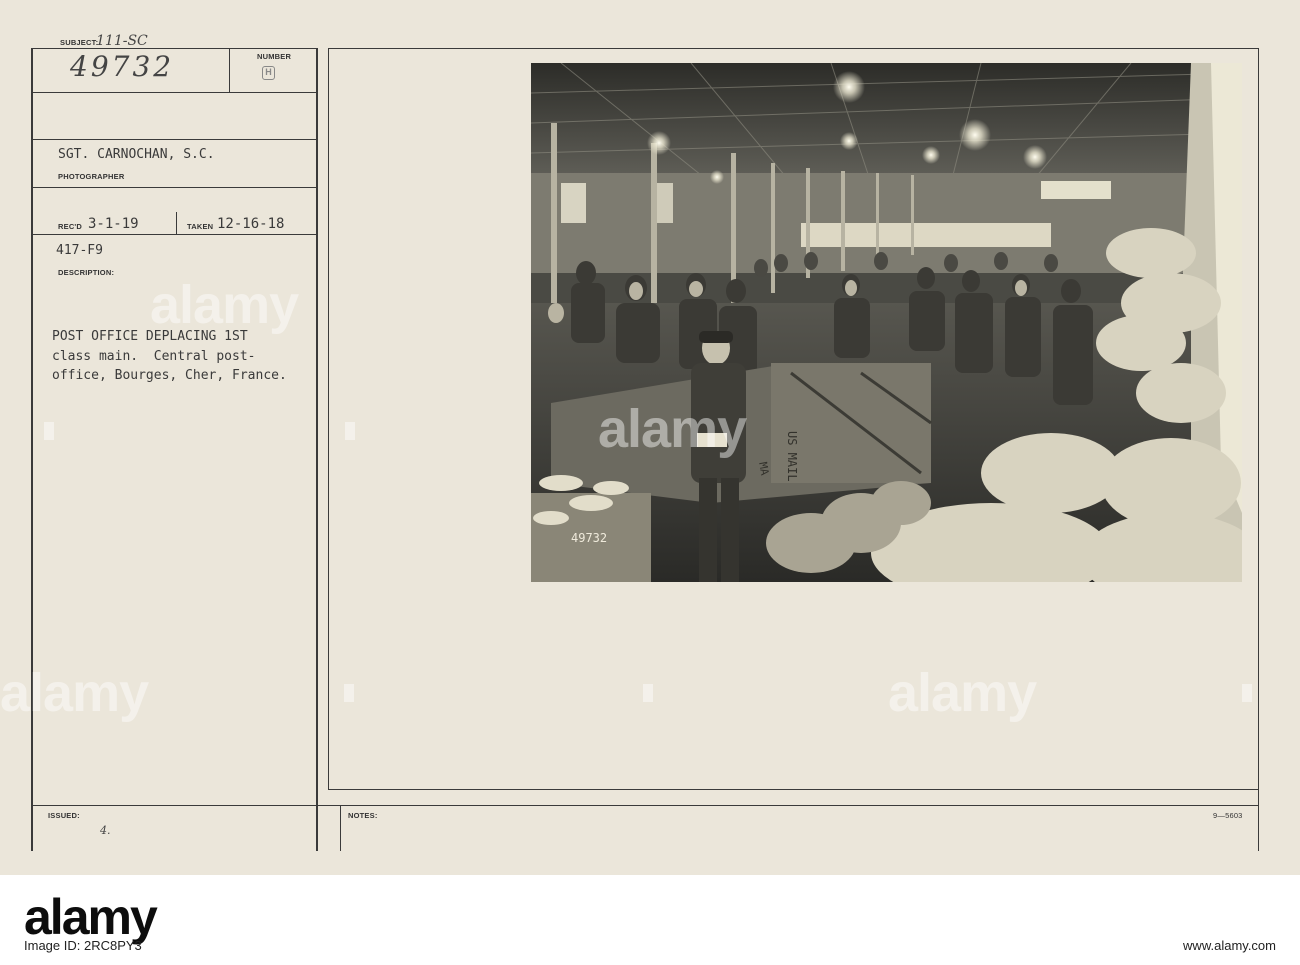 The width and height of the screenshot is (1300, 965). What do you see at coordinates (122, 41) in the screenshot?
I see `subject-code: 111-SC` at bounding box center [122, 41].